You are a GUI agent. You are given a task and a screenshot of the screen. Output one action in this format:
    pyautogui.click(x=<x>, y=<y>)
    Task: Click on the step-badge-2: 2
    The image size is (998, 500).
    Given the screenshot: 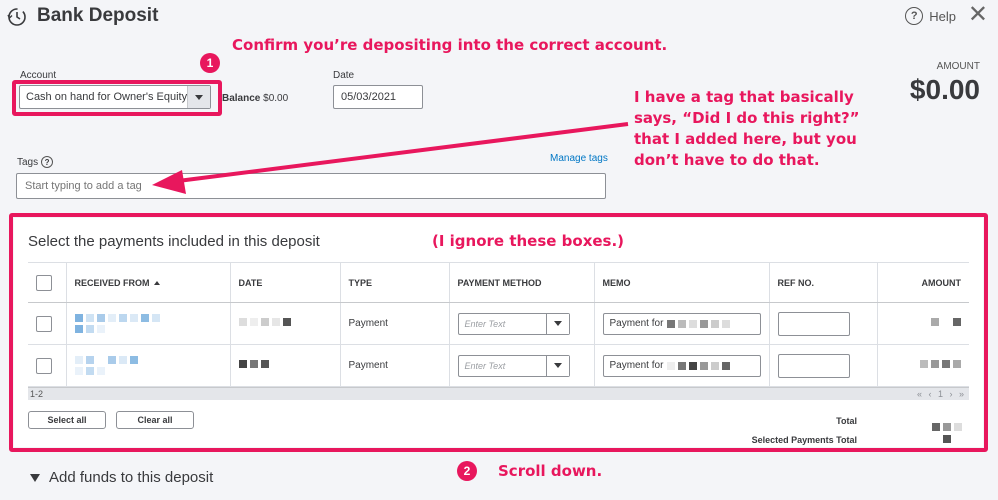 What is the action you would take?
    pyautogui.click(x=467, y=471)
    